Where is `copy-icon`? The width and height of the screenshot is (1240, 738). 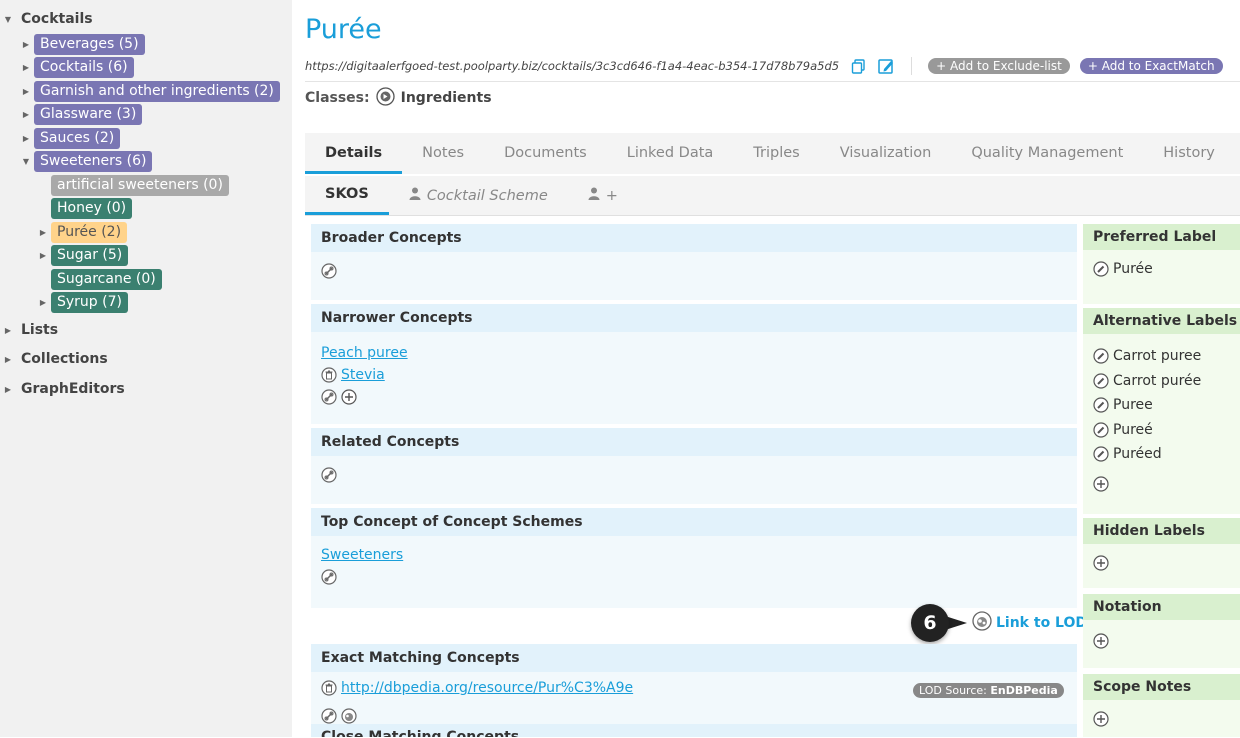 copy-icon is located at coordinates (858, 66).